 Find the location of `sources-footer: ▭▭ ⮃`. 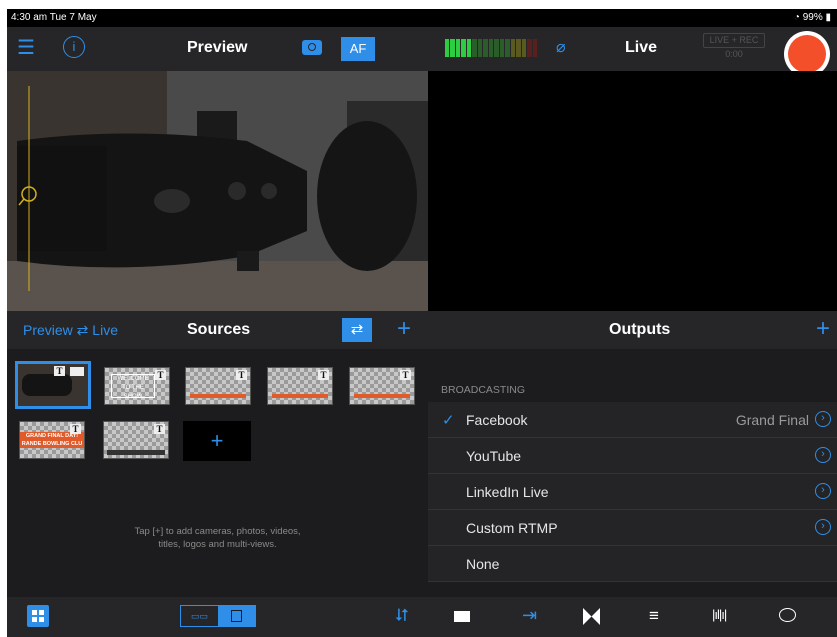

sources-footer: ▭▭ ⮃ is located at coordinates (217, 617).